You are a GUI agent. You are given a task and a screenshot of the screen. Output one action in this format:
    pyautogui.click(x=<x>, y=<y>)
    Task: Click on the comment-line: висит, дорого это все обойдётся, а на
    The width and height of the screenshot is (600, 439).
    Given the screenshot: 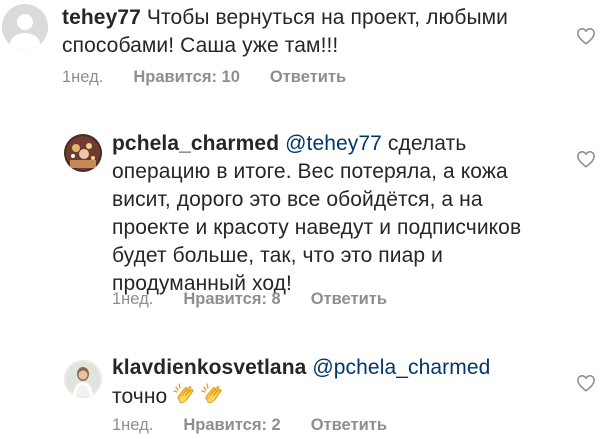 What is the action you would take?
    pyautogui.click(x=297, y=199)
    